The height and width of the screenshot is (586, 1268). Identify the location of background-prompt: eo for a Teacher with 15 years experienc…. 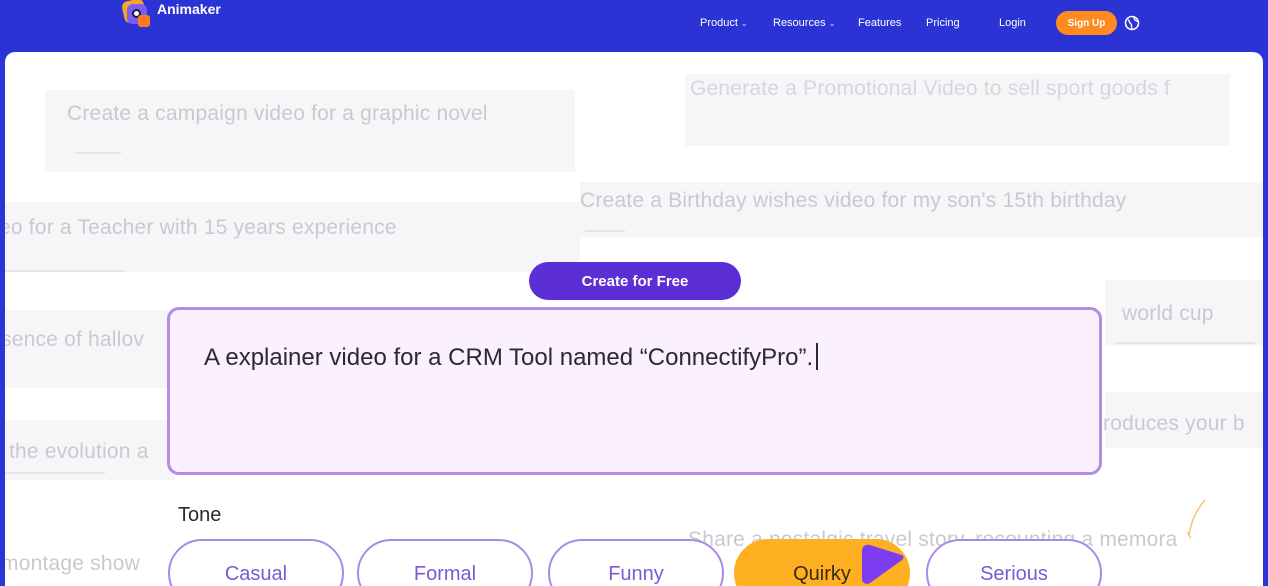
(201, 227).